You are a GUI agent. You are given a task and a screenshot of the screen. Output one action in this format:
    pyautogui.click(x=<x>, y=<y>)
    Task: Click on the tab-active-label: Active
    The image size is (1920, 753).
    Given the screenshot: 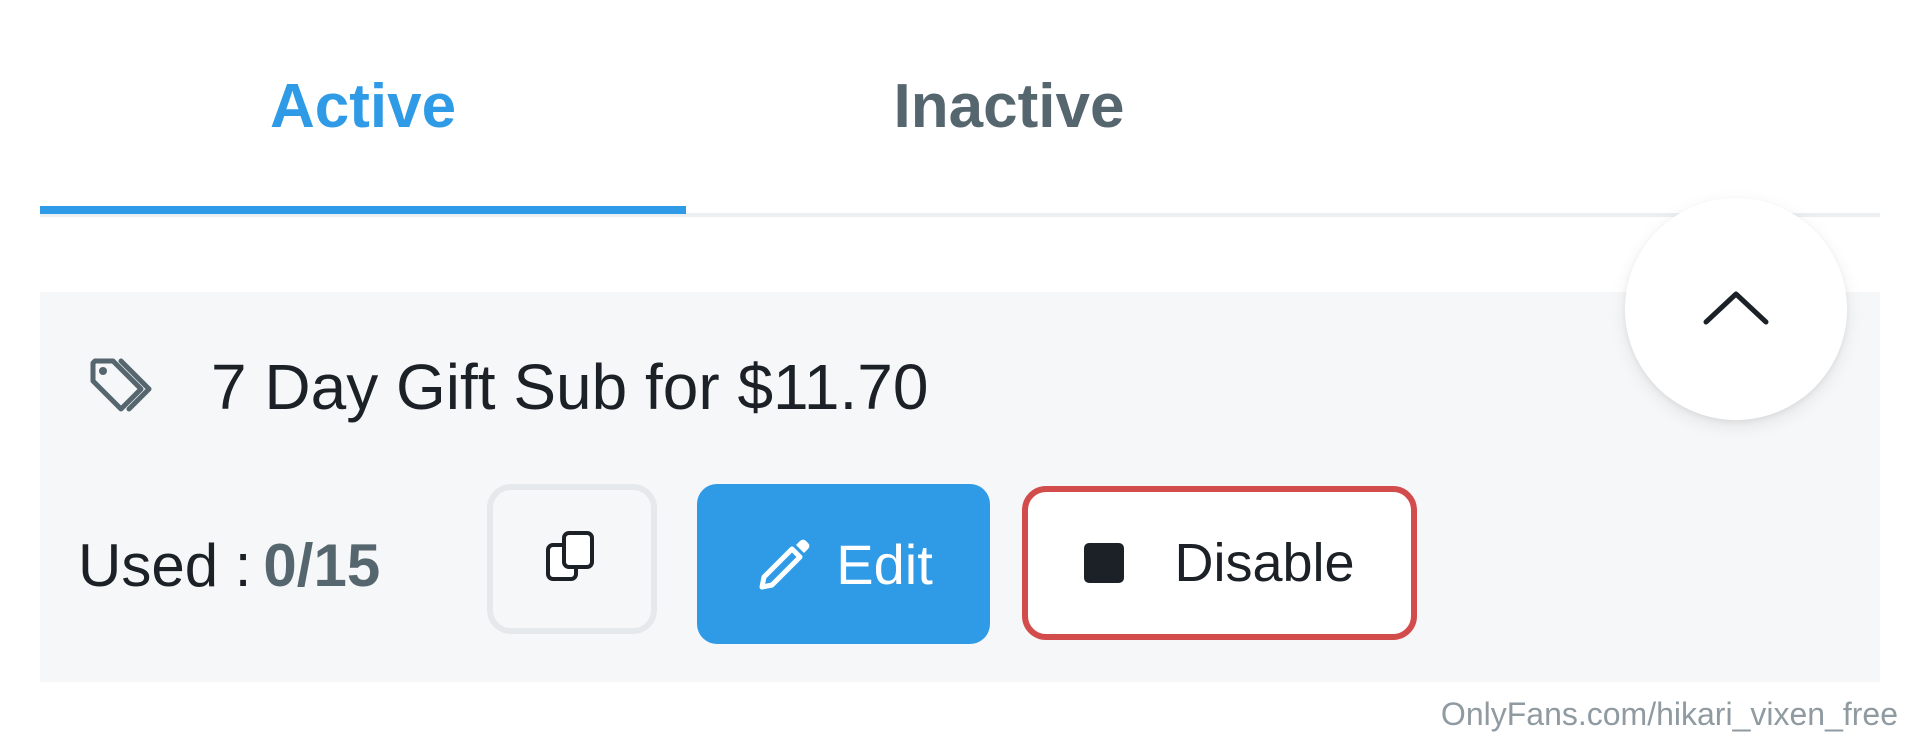 What is the action you would take?
    pyautogui.click(x=363, y=106)
    